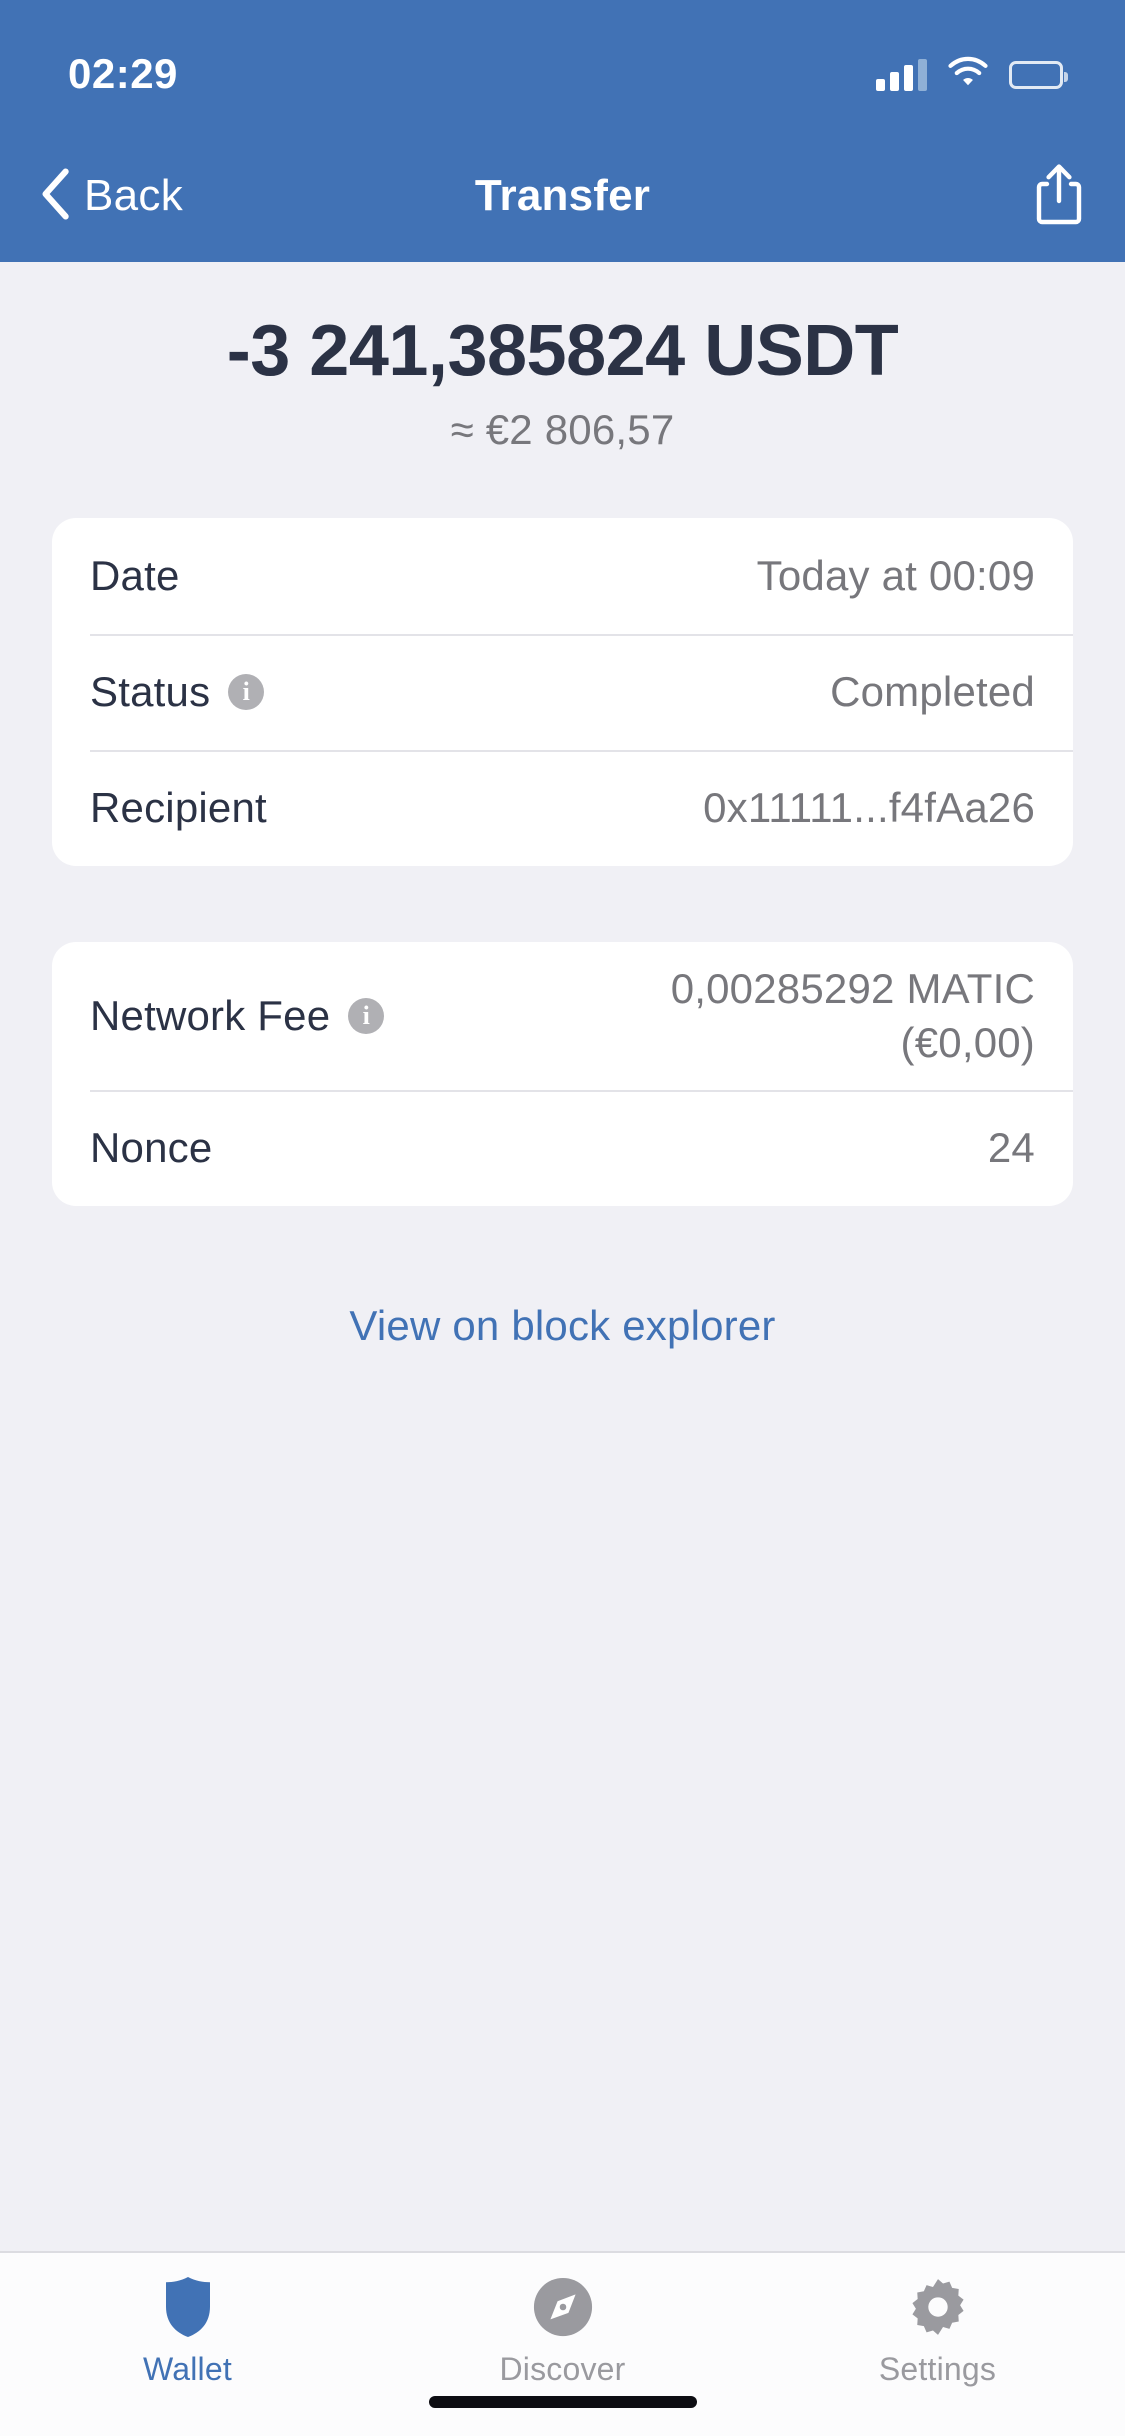  I want to click on network-fee-label: Network Fee i, so click(237, 1015).